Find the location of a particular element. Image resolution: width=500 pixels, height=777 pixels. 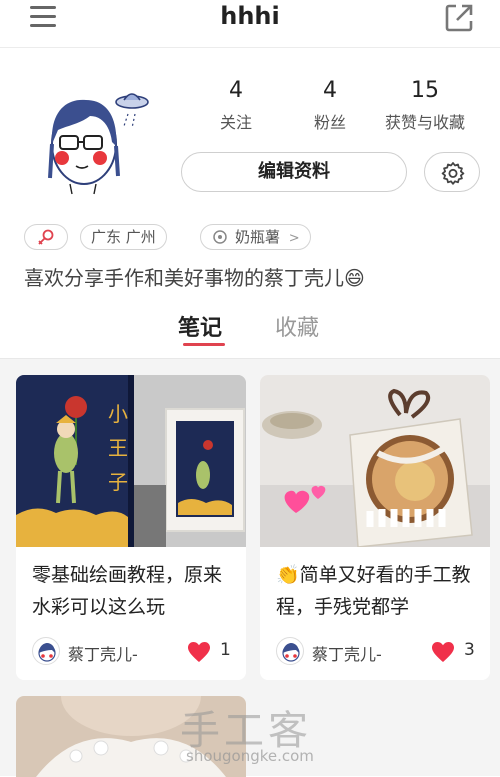

chevron-right-icon: > is located at coordinates (294, 238).